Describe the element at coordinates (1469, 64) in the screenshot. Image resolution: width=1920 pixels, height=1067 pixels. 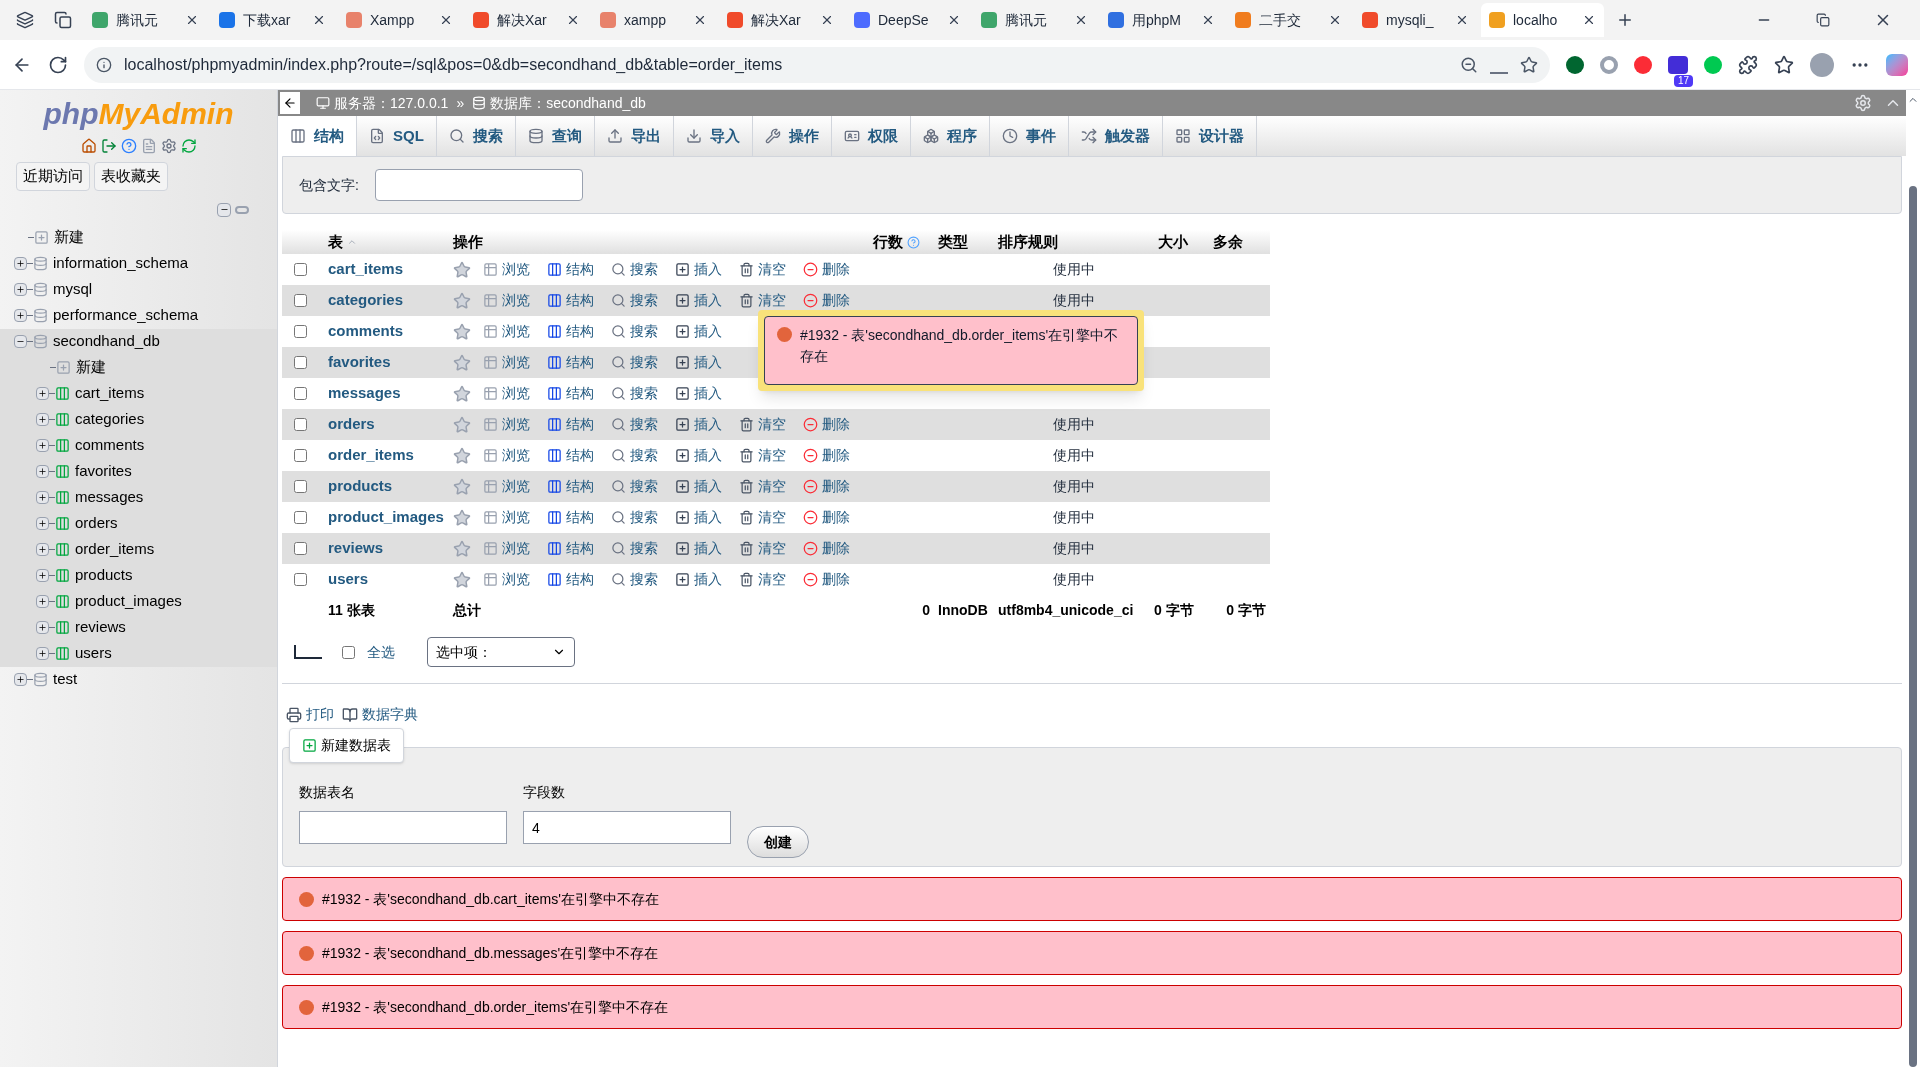
I see `zoom-out-icon` at that location.